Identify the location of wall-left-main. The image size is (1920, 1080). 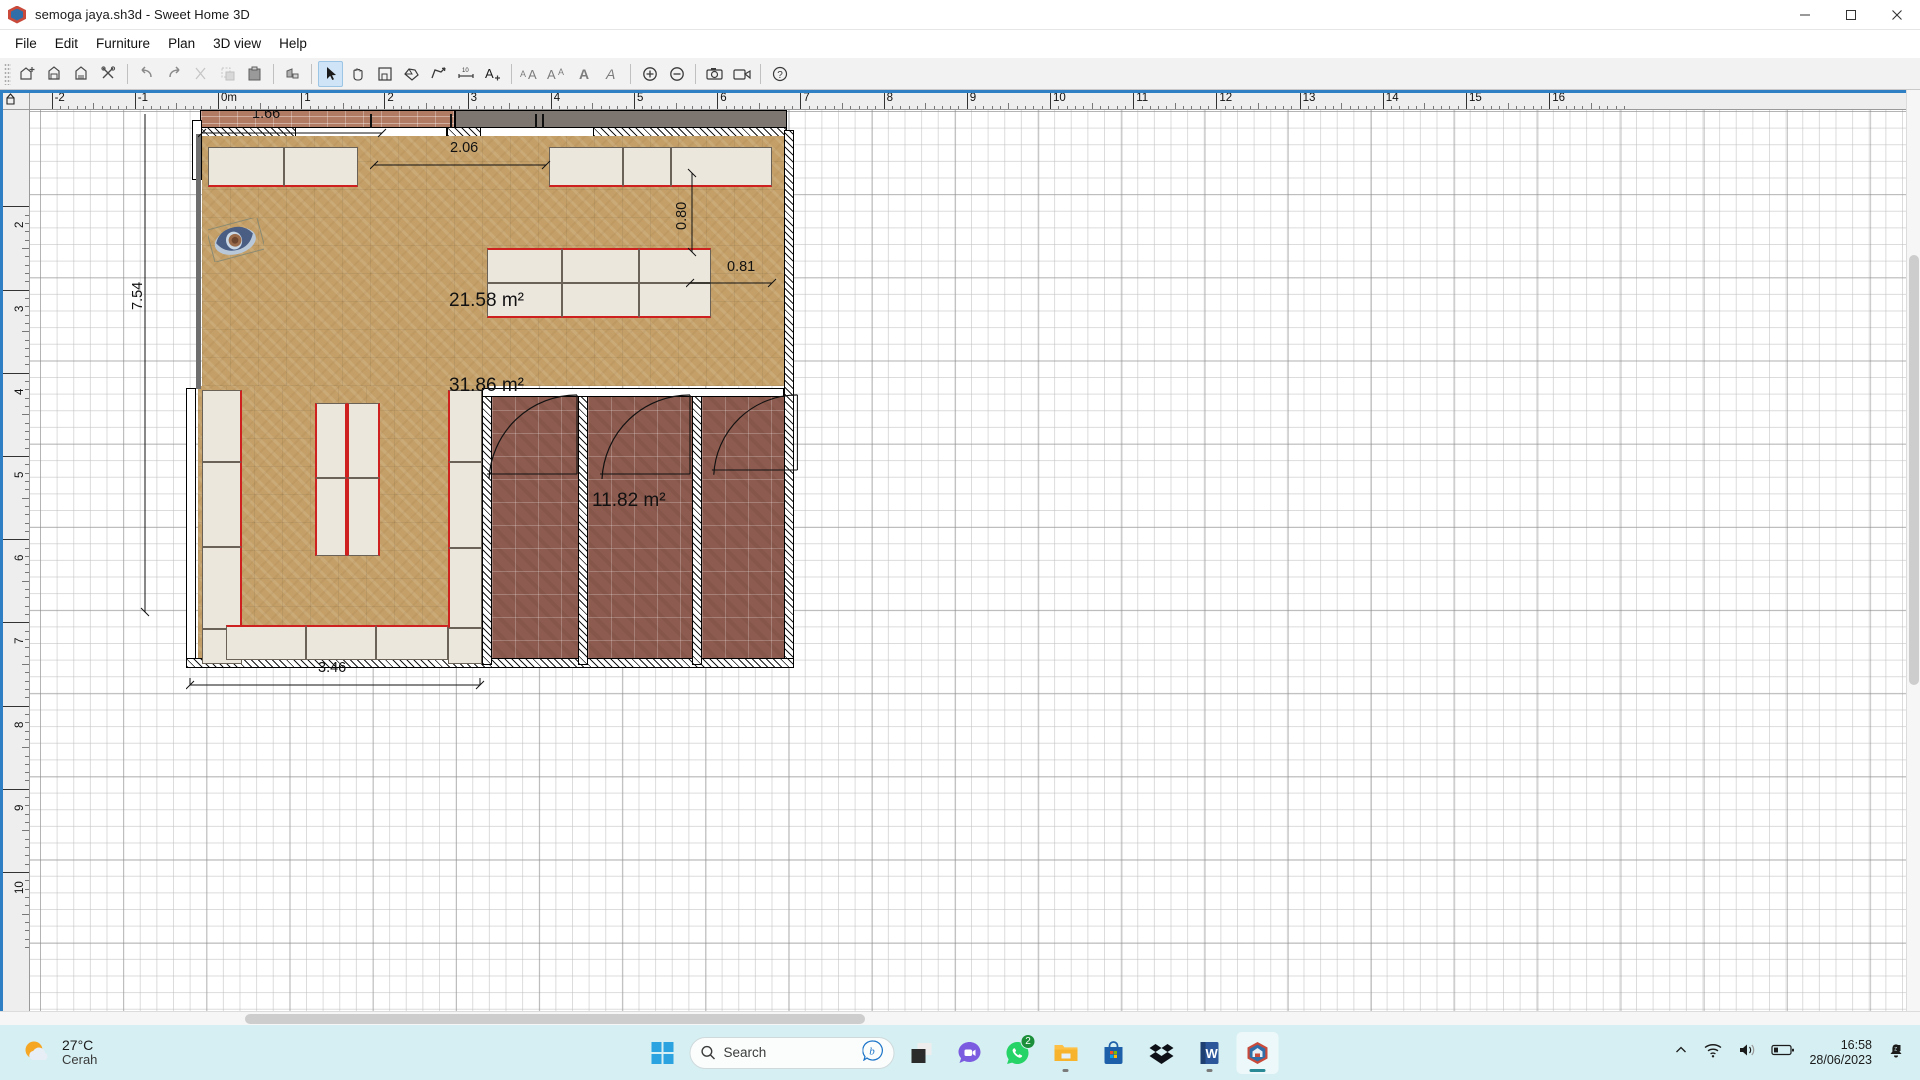
(198, 261).